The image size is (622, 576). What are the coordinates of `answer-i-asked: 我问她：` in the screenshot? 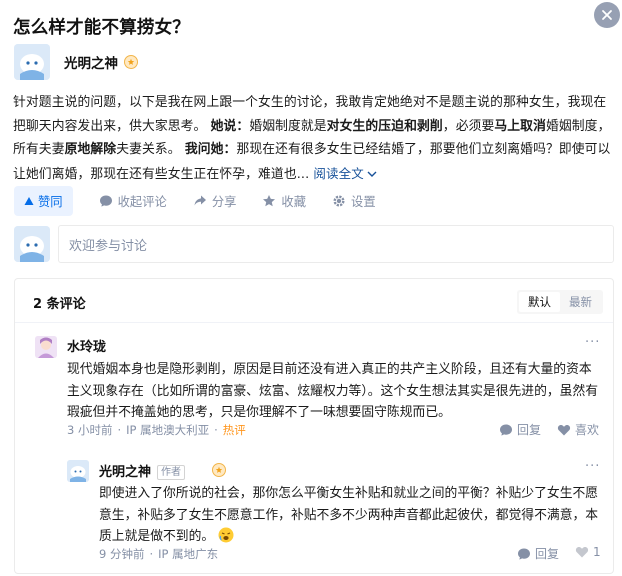 It's located at (210, 149).